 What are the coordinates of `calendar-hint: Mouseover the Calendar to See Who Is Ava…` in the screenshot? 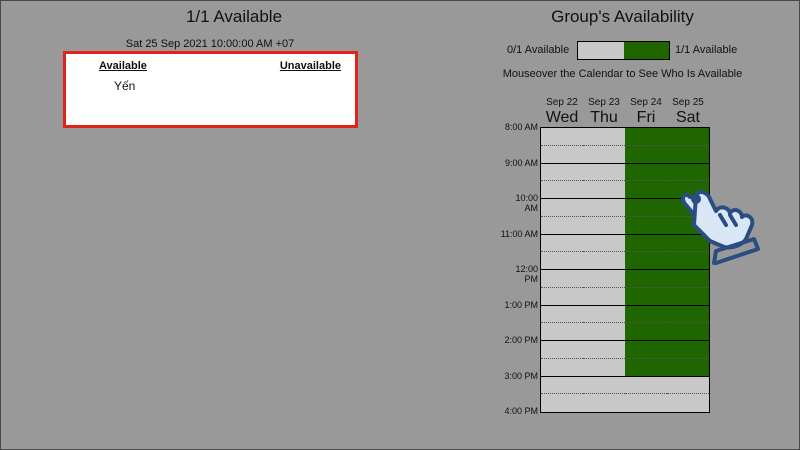 It's located at (622, 74).